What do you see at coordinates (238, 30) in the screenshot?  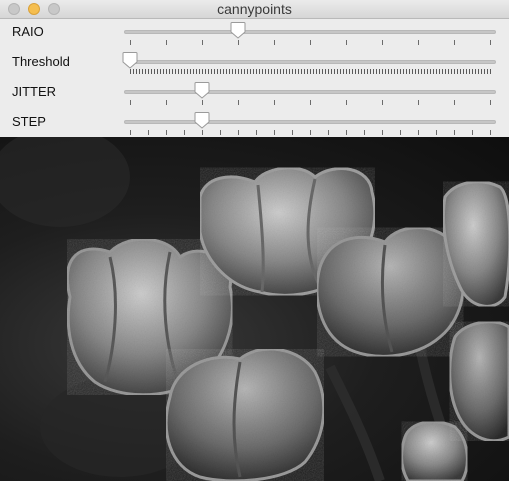 I see `raio-slider-thumb` at bounding box center [238, 30].